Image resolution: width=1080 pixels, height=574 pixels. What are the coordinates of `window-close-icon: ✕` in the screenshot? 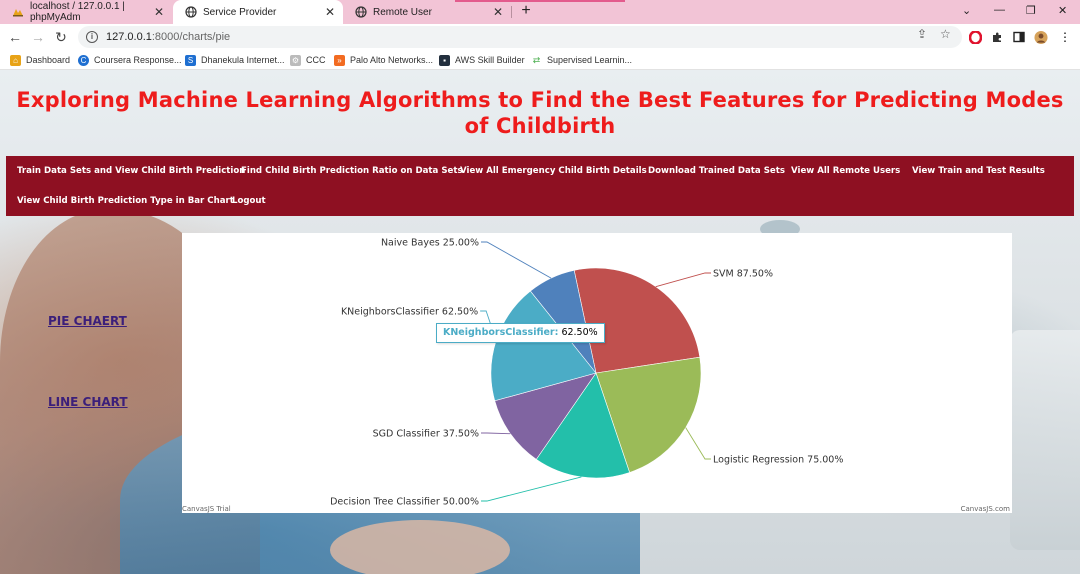 It's located at (1062, 10).